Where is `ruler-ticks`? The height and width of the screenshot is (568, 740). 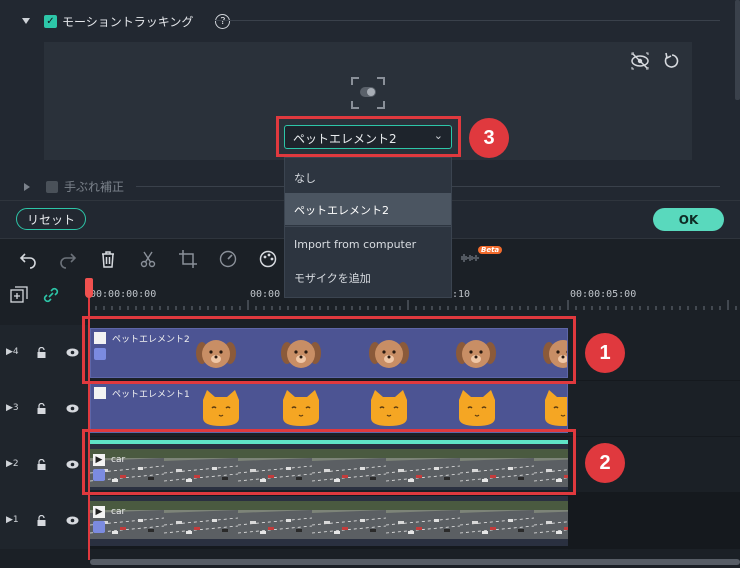 ruler-ticks is located at coordinates (412, 305).